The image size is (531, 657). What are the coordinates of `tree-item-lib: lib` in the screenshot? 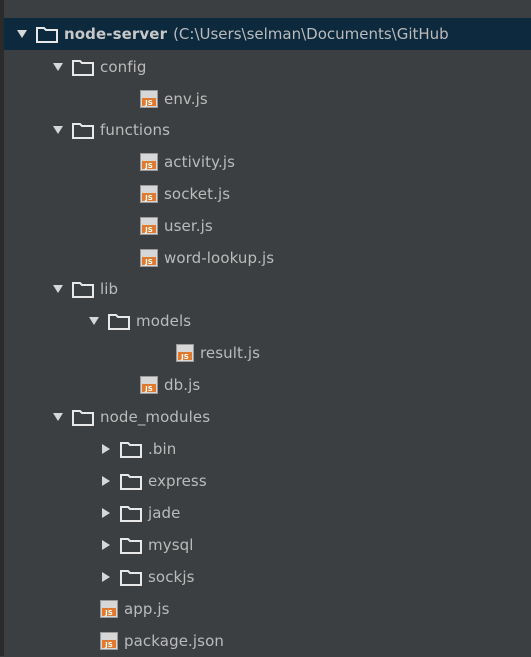 It's located at (81, 289).